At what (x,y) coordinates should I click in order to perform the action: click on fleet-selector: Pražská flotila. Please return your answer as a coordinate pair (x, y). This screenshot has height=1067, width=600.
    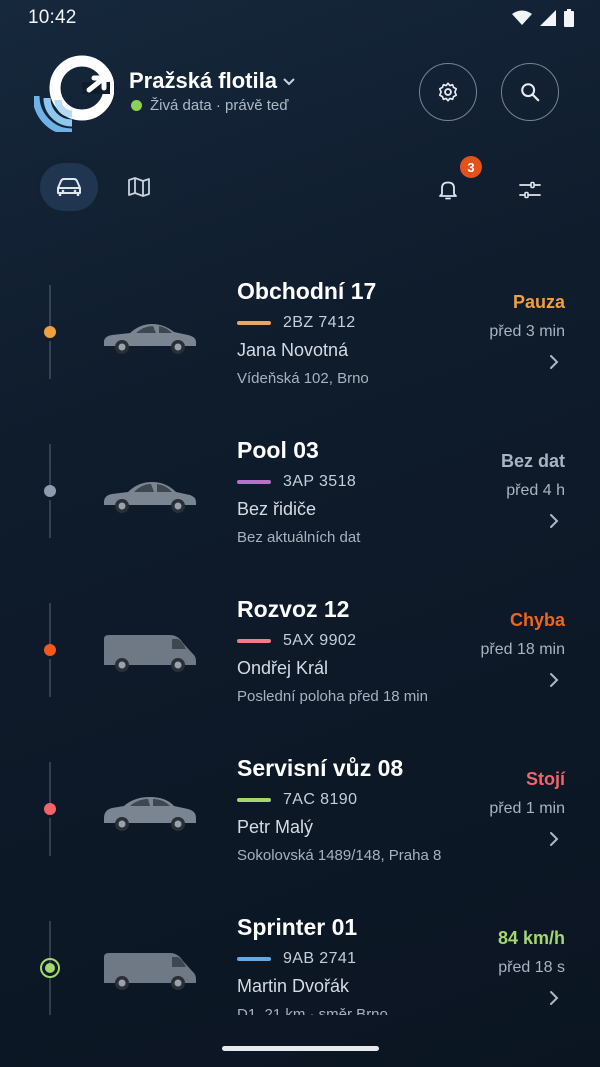
    Looking at the image, I should click on (213, 81).